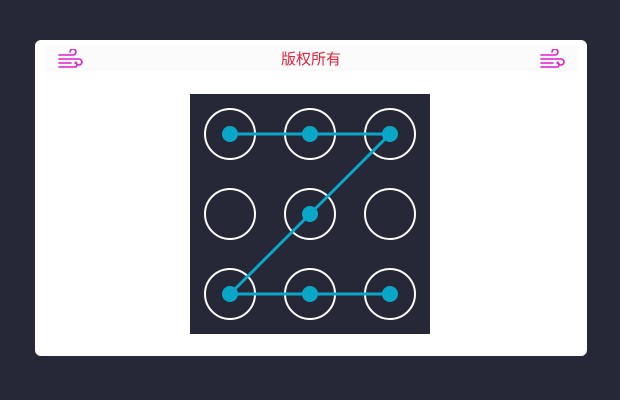 The width and height of the screenshot is (620, 400). I want to click on header-bar: 版权所有, so click(311, 58).